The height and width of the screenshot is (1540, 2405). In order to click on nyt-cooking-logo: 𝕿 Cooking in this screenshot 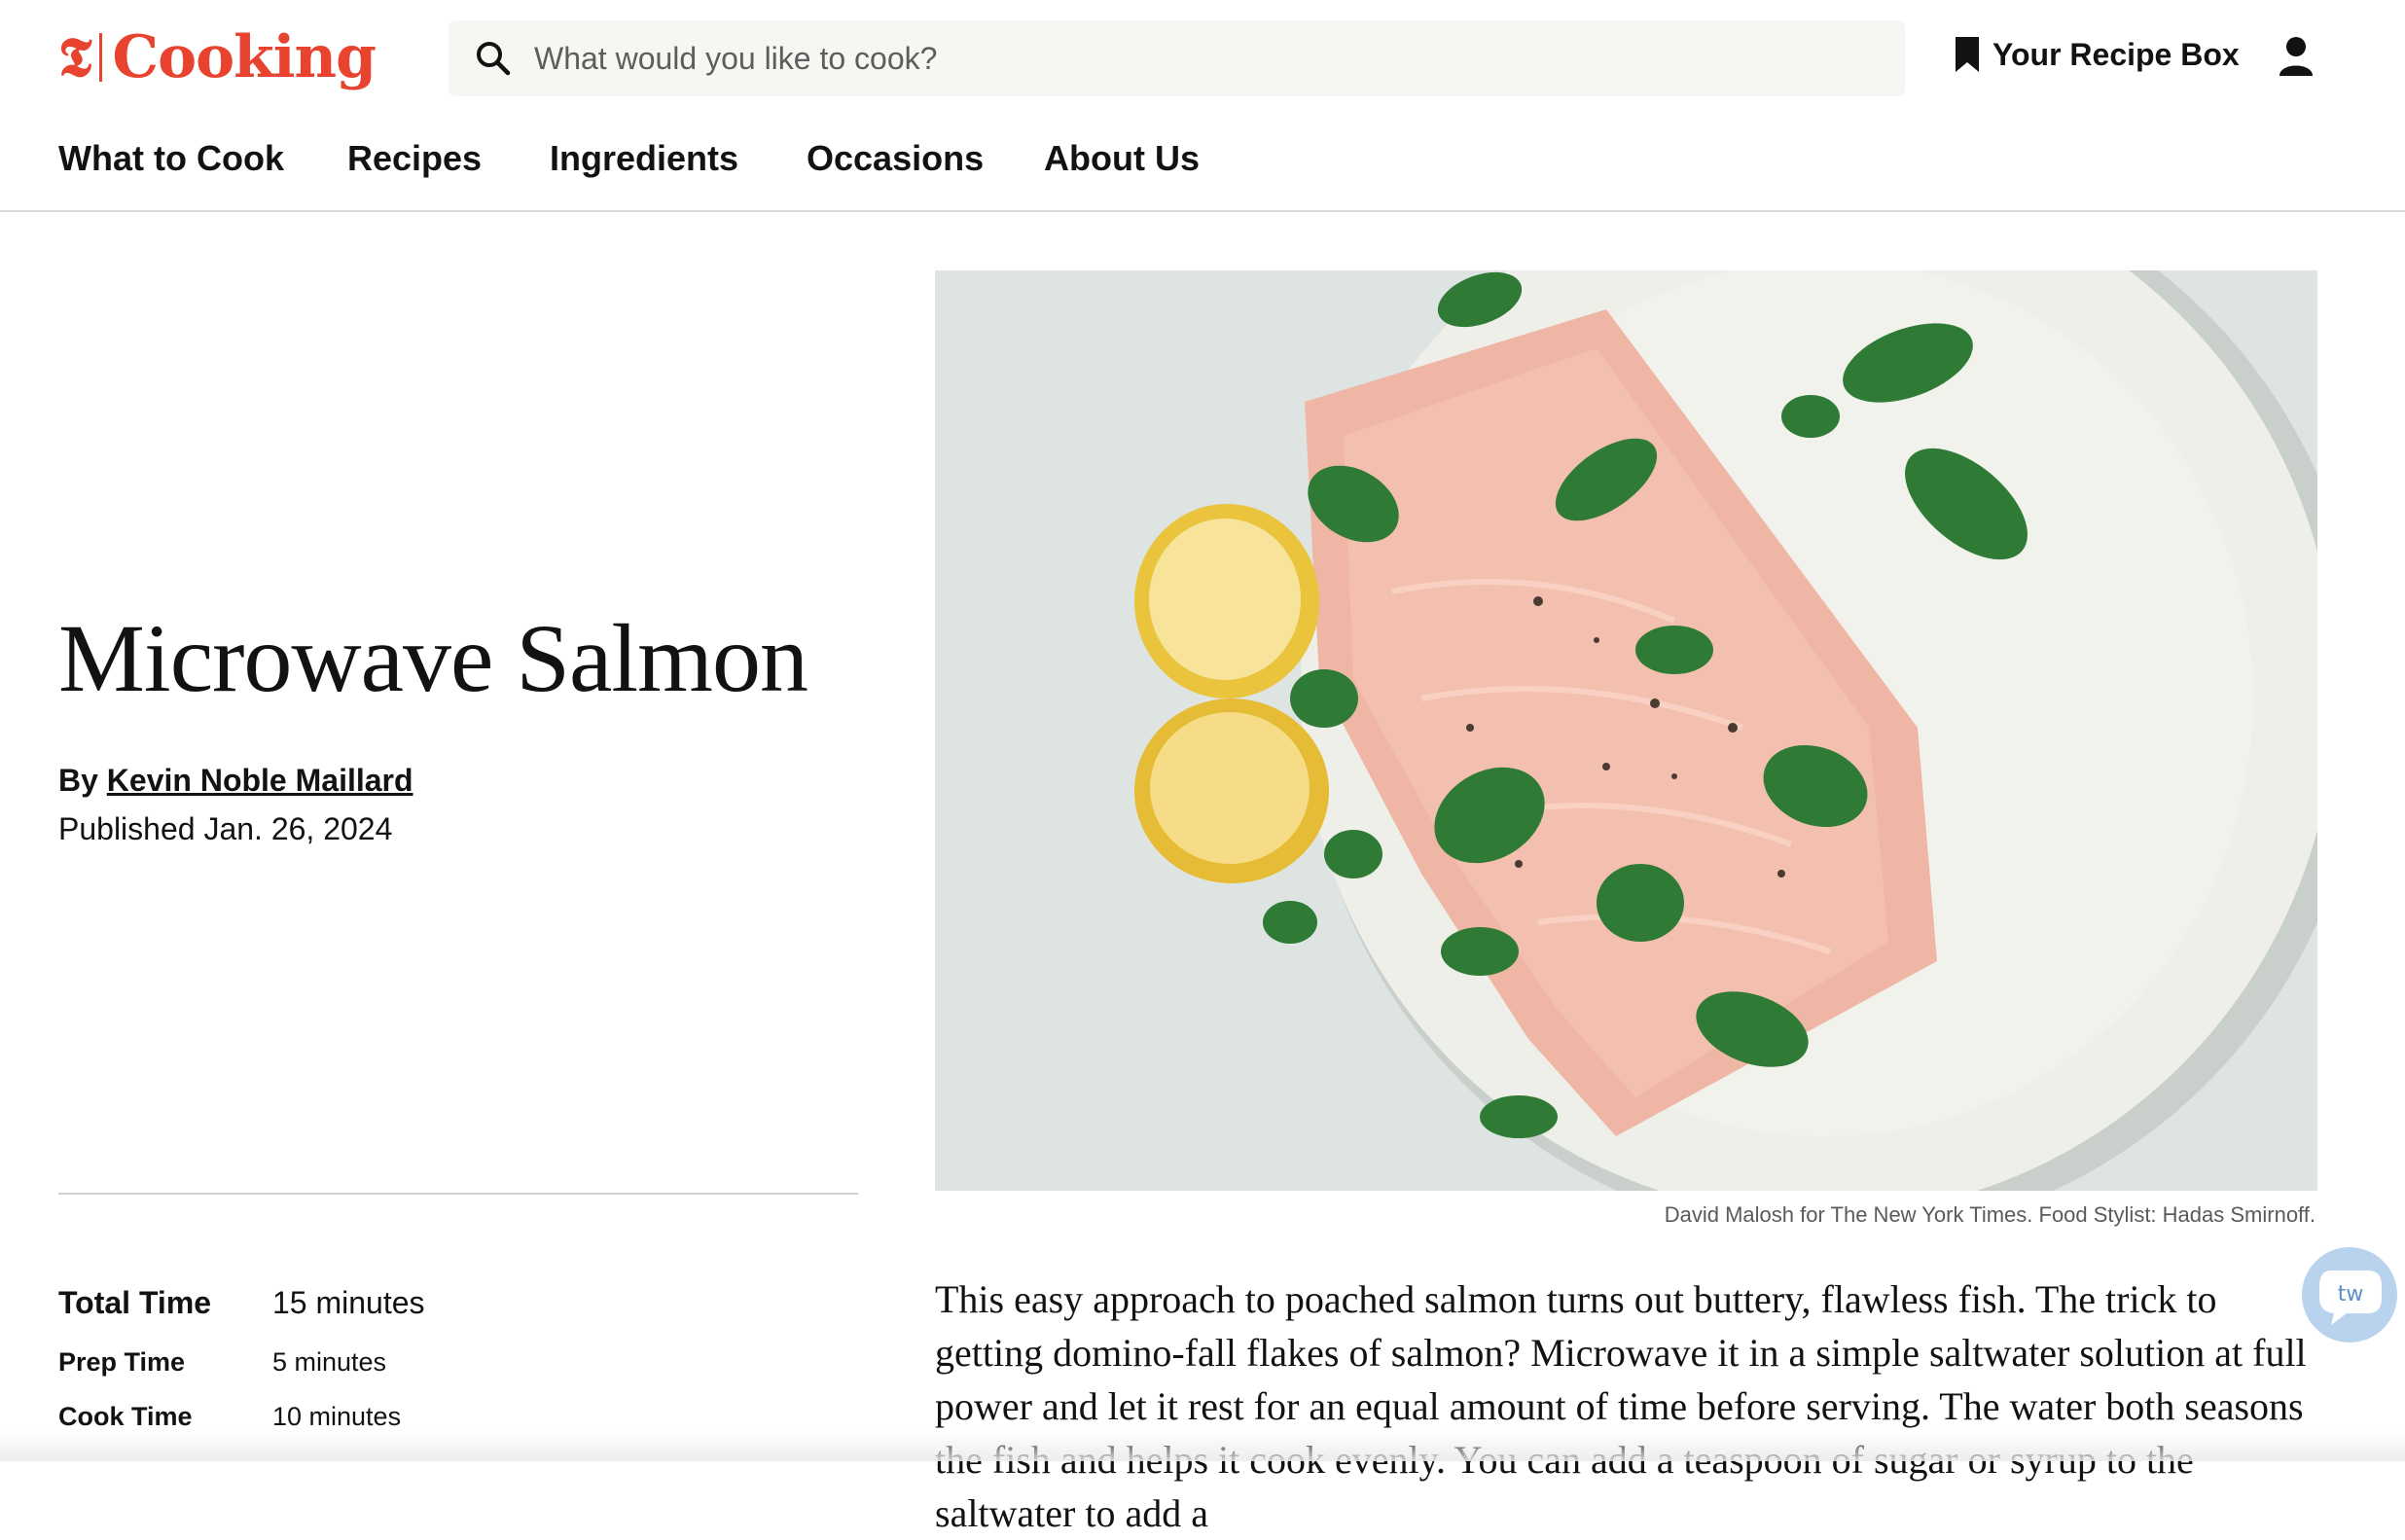, I will do `click(218, 57)`.